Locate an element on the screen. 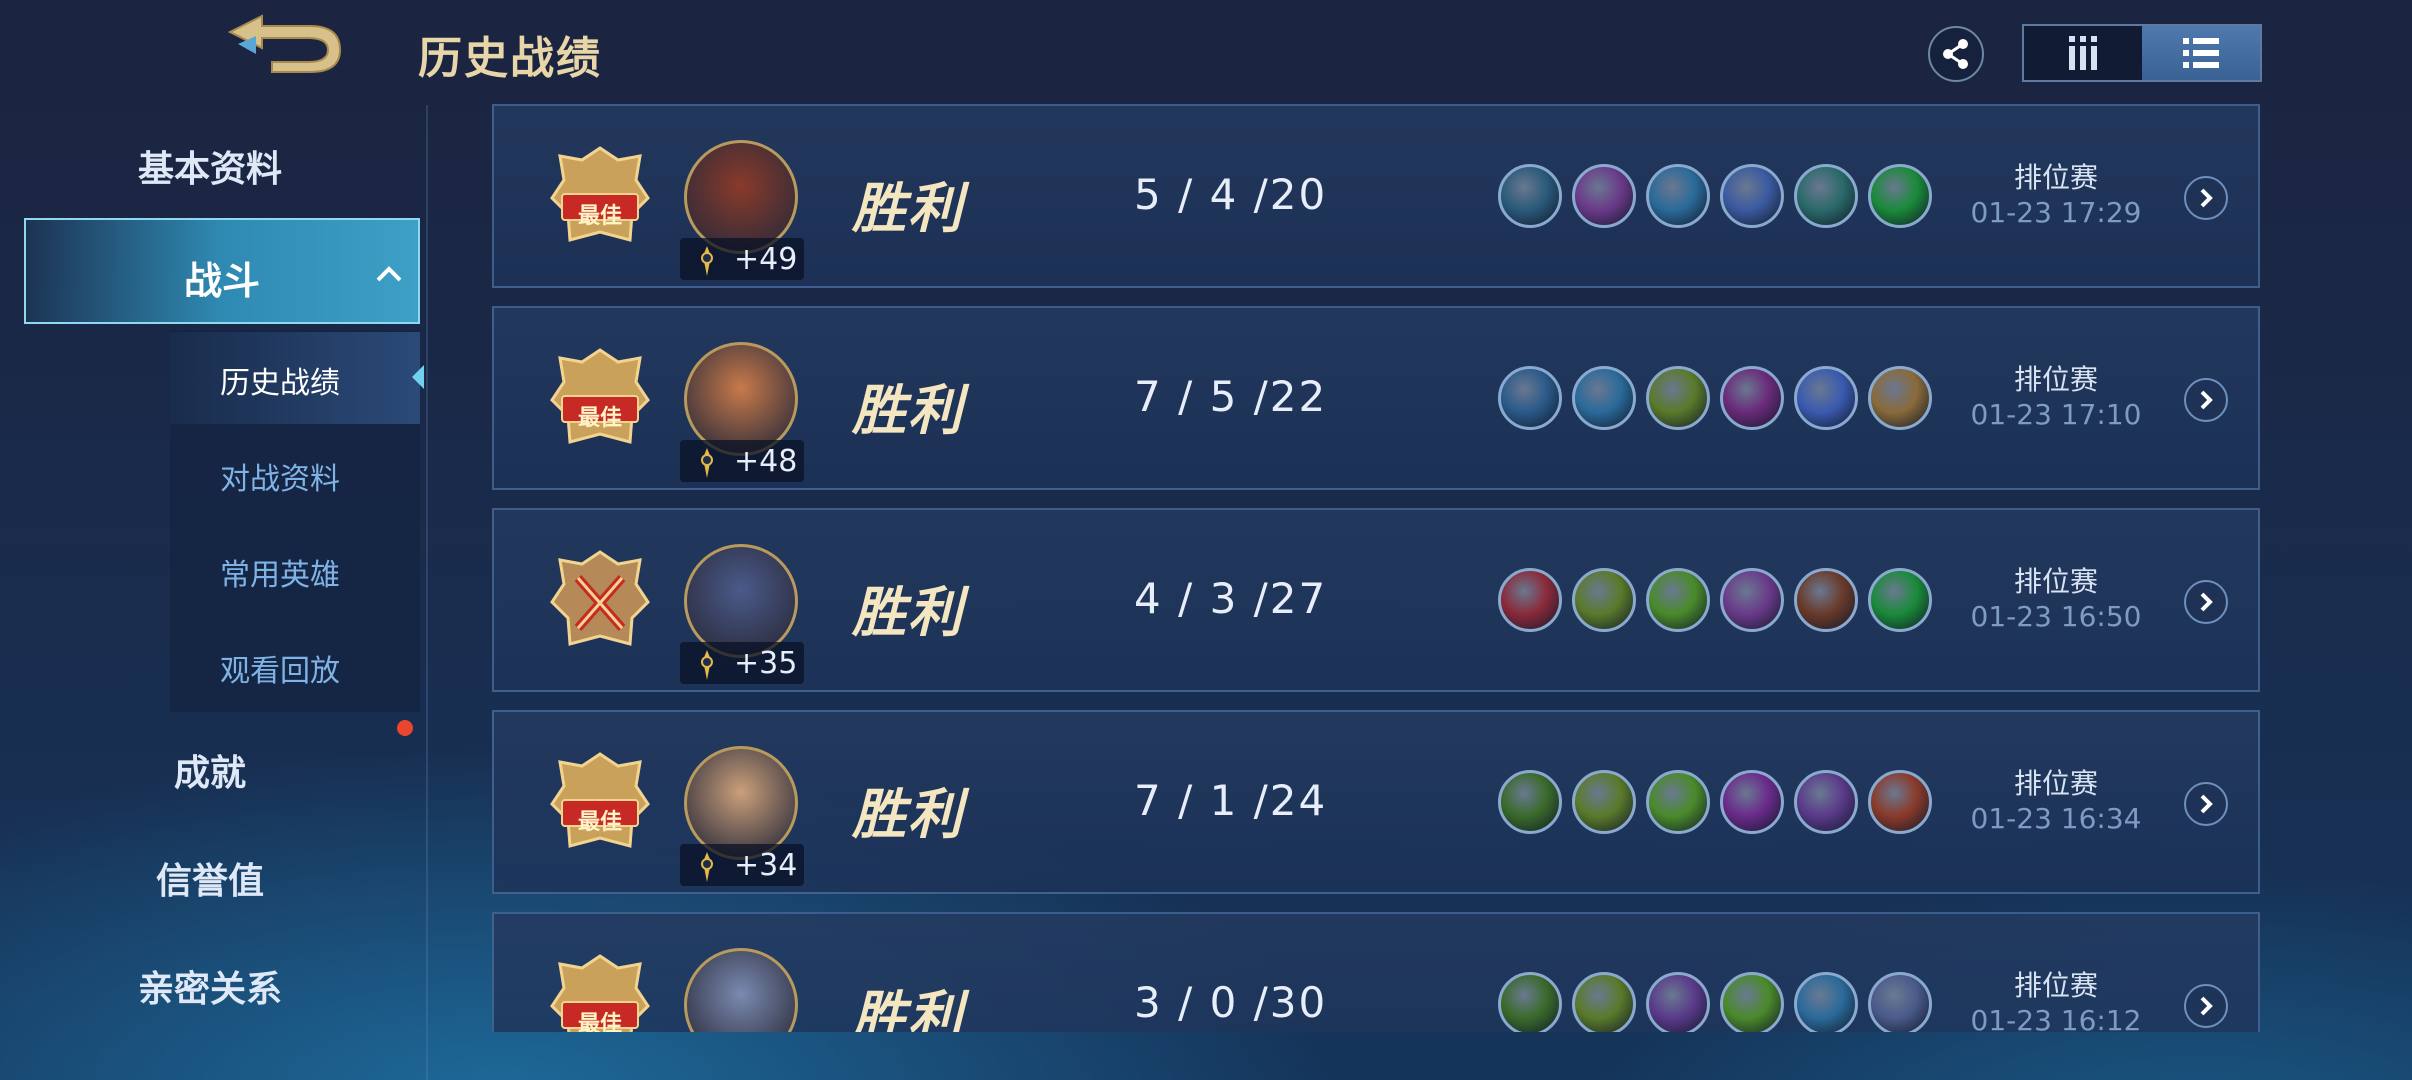 The width and height of the screenshot is (2412, 1080). kda: 3 / 0 /30 is located at coordinates (1231, 1002).